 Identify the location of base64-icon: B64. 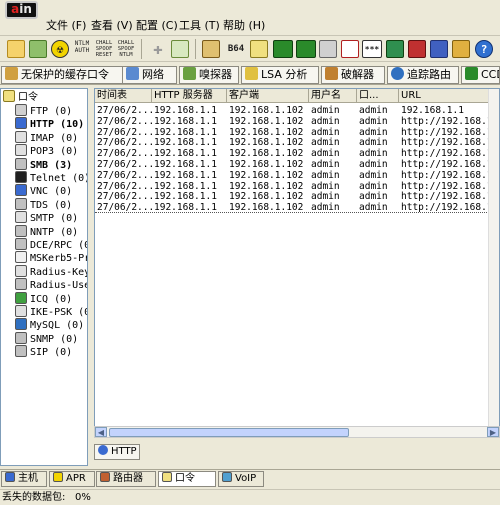
(236, 49).